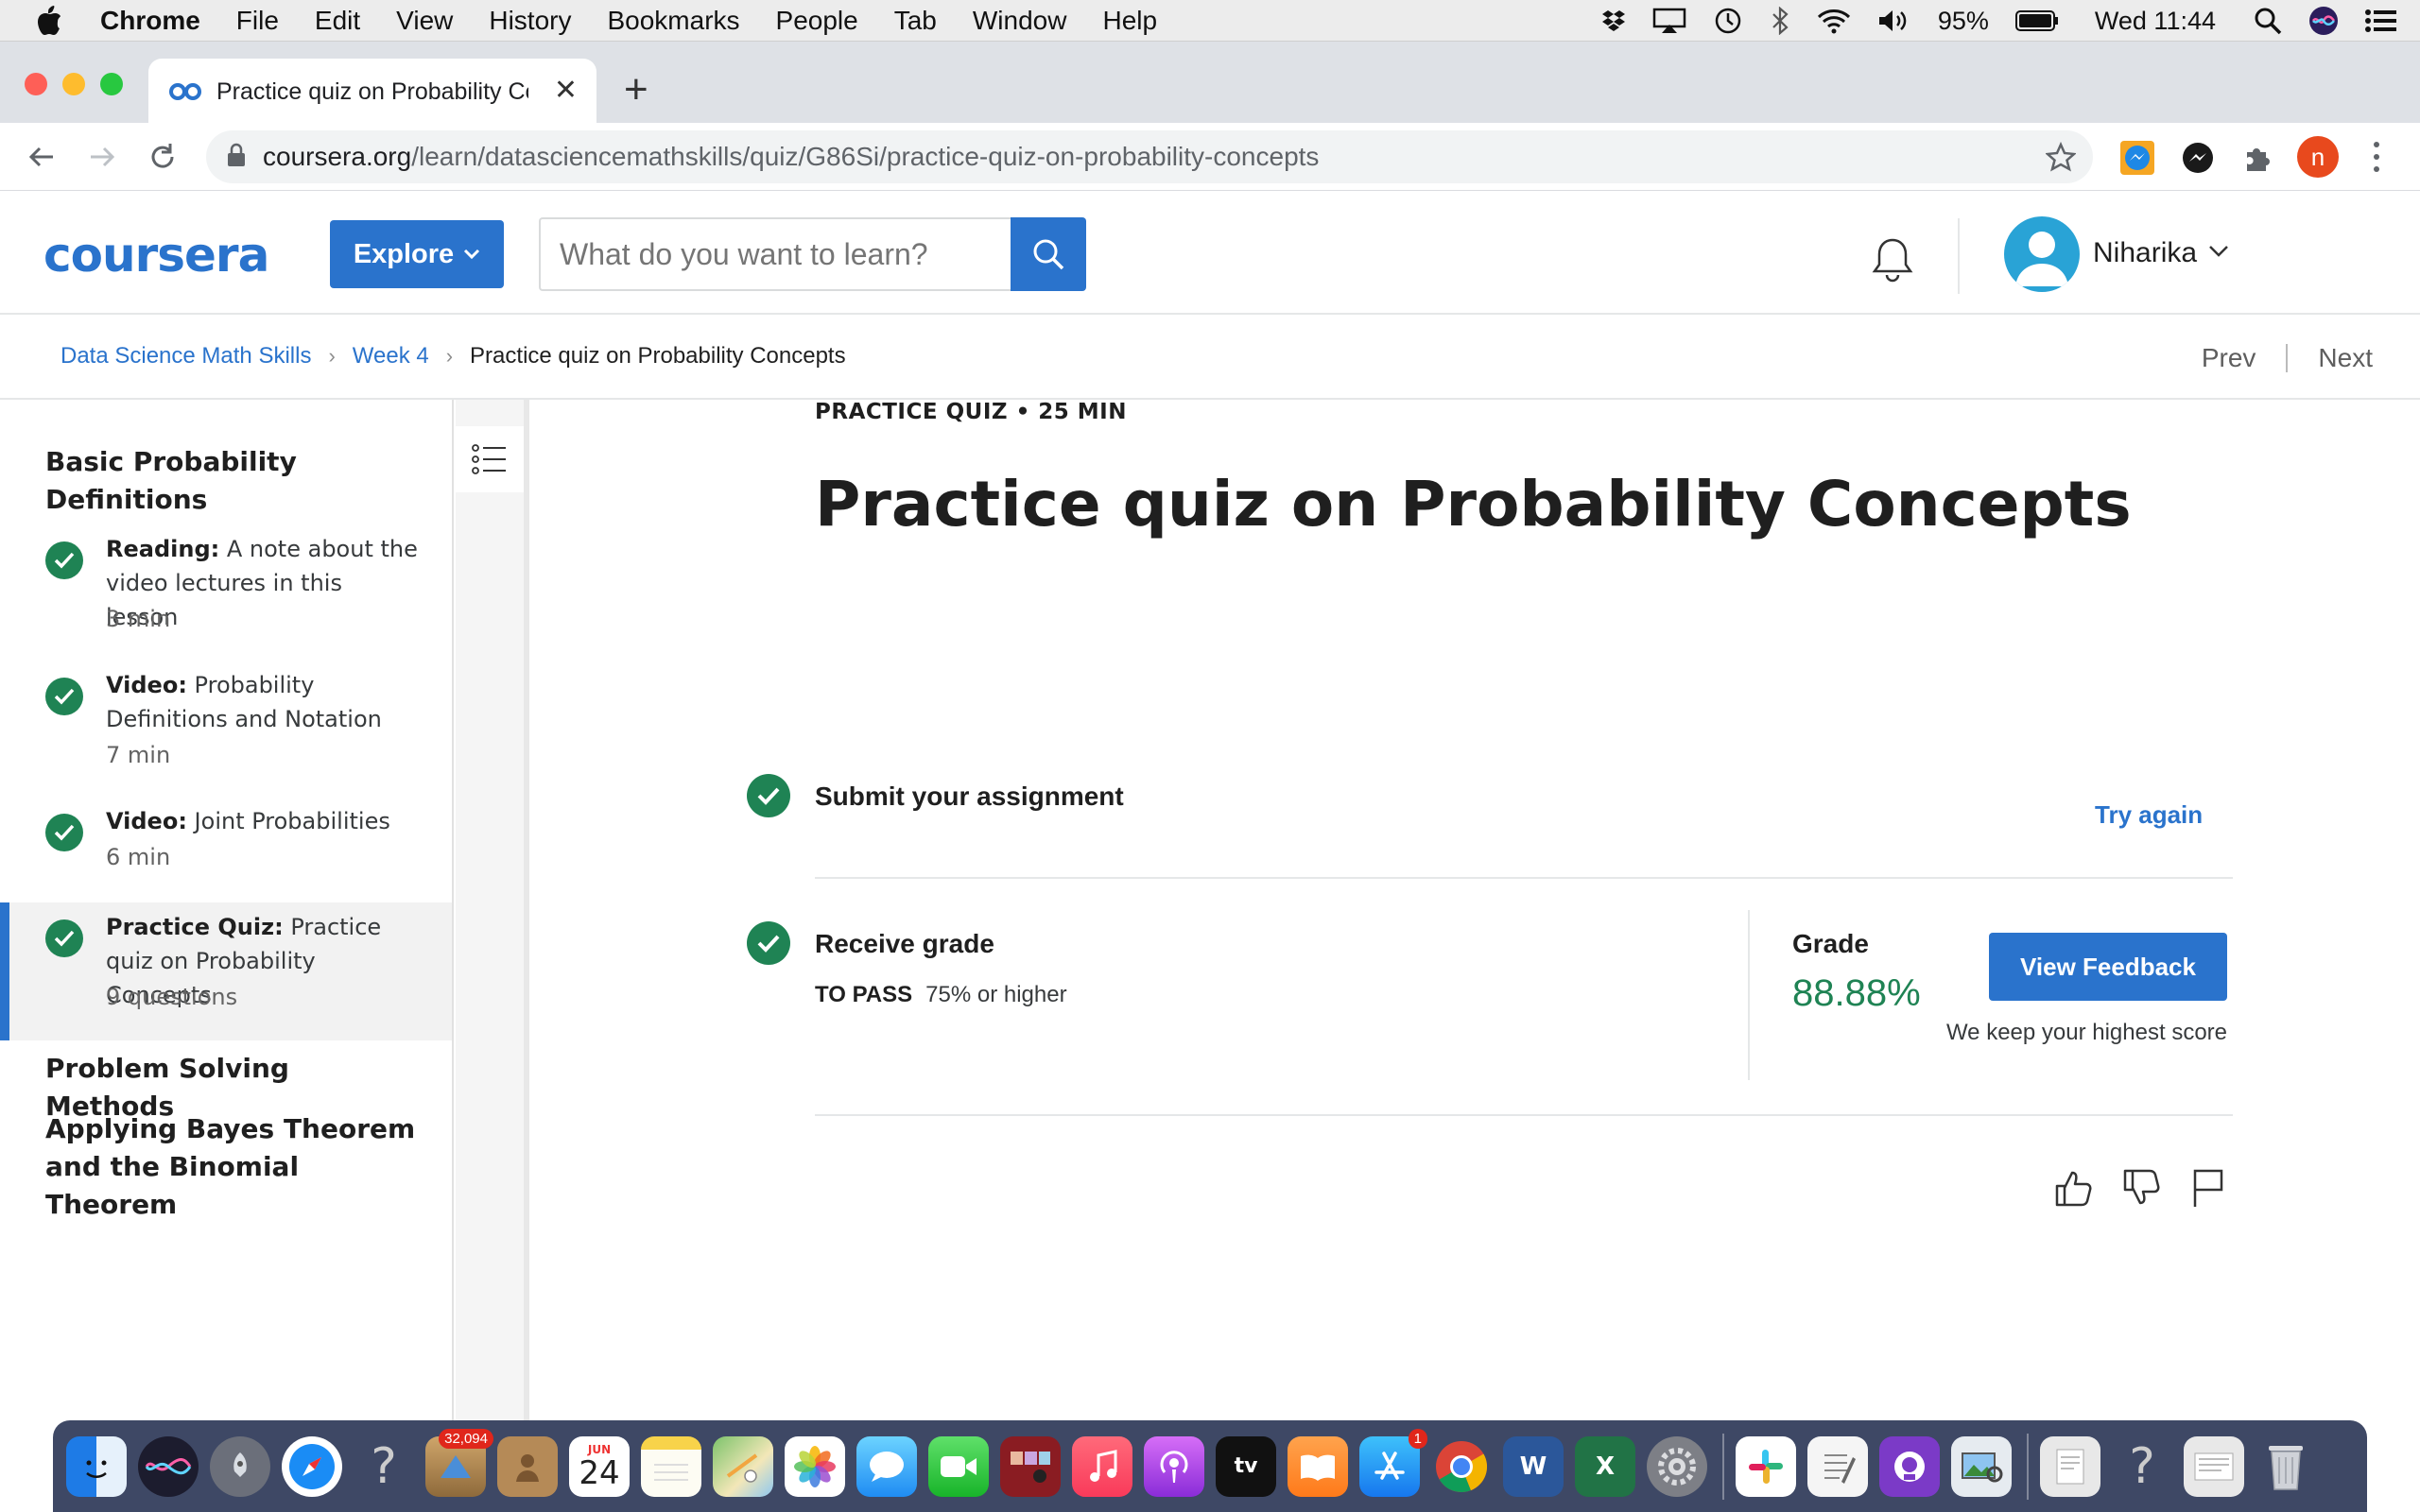  I want to click on try-again-link: Try again, so click(2149, 815).